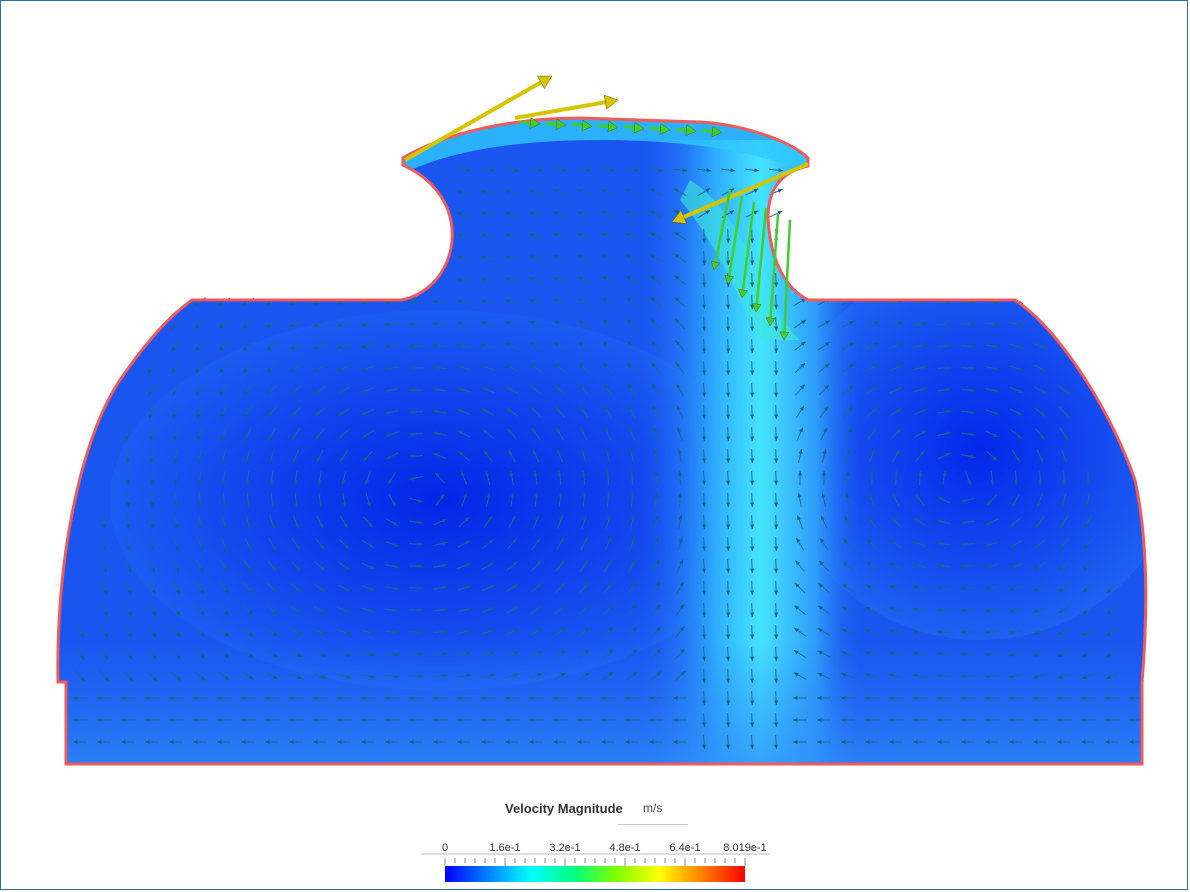  Describe the element at coordinates (445, 848) in the screenshot. I see `legend-tick-label: 0` at that location.